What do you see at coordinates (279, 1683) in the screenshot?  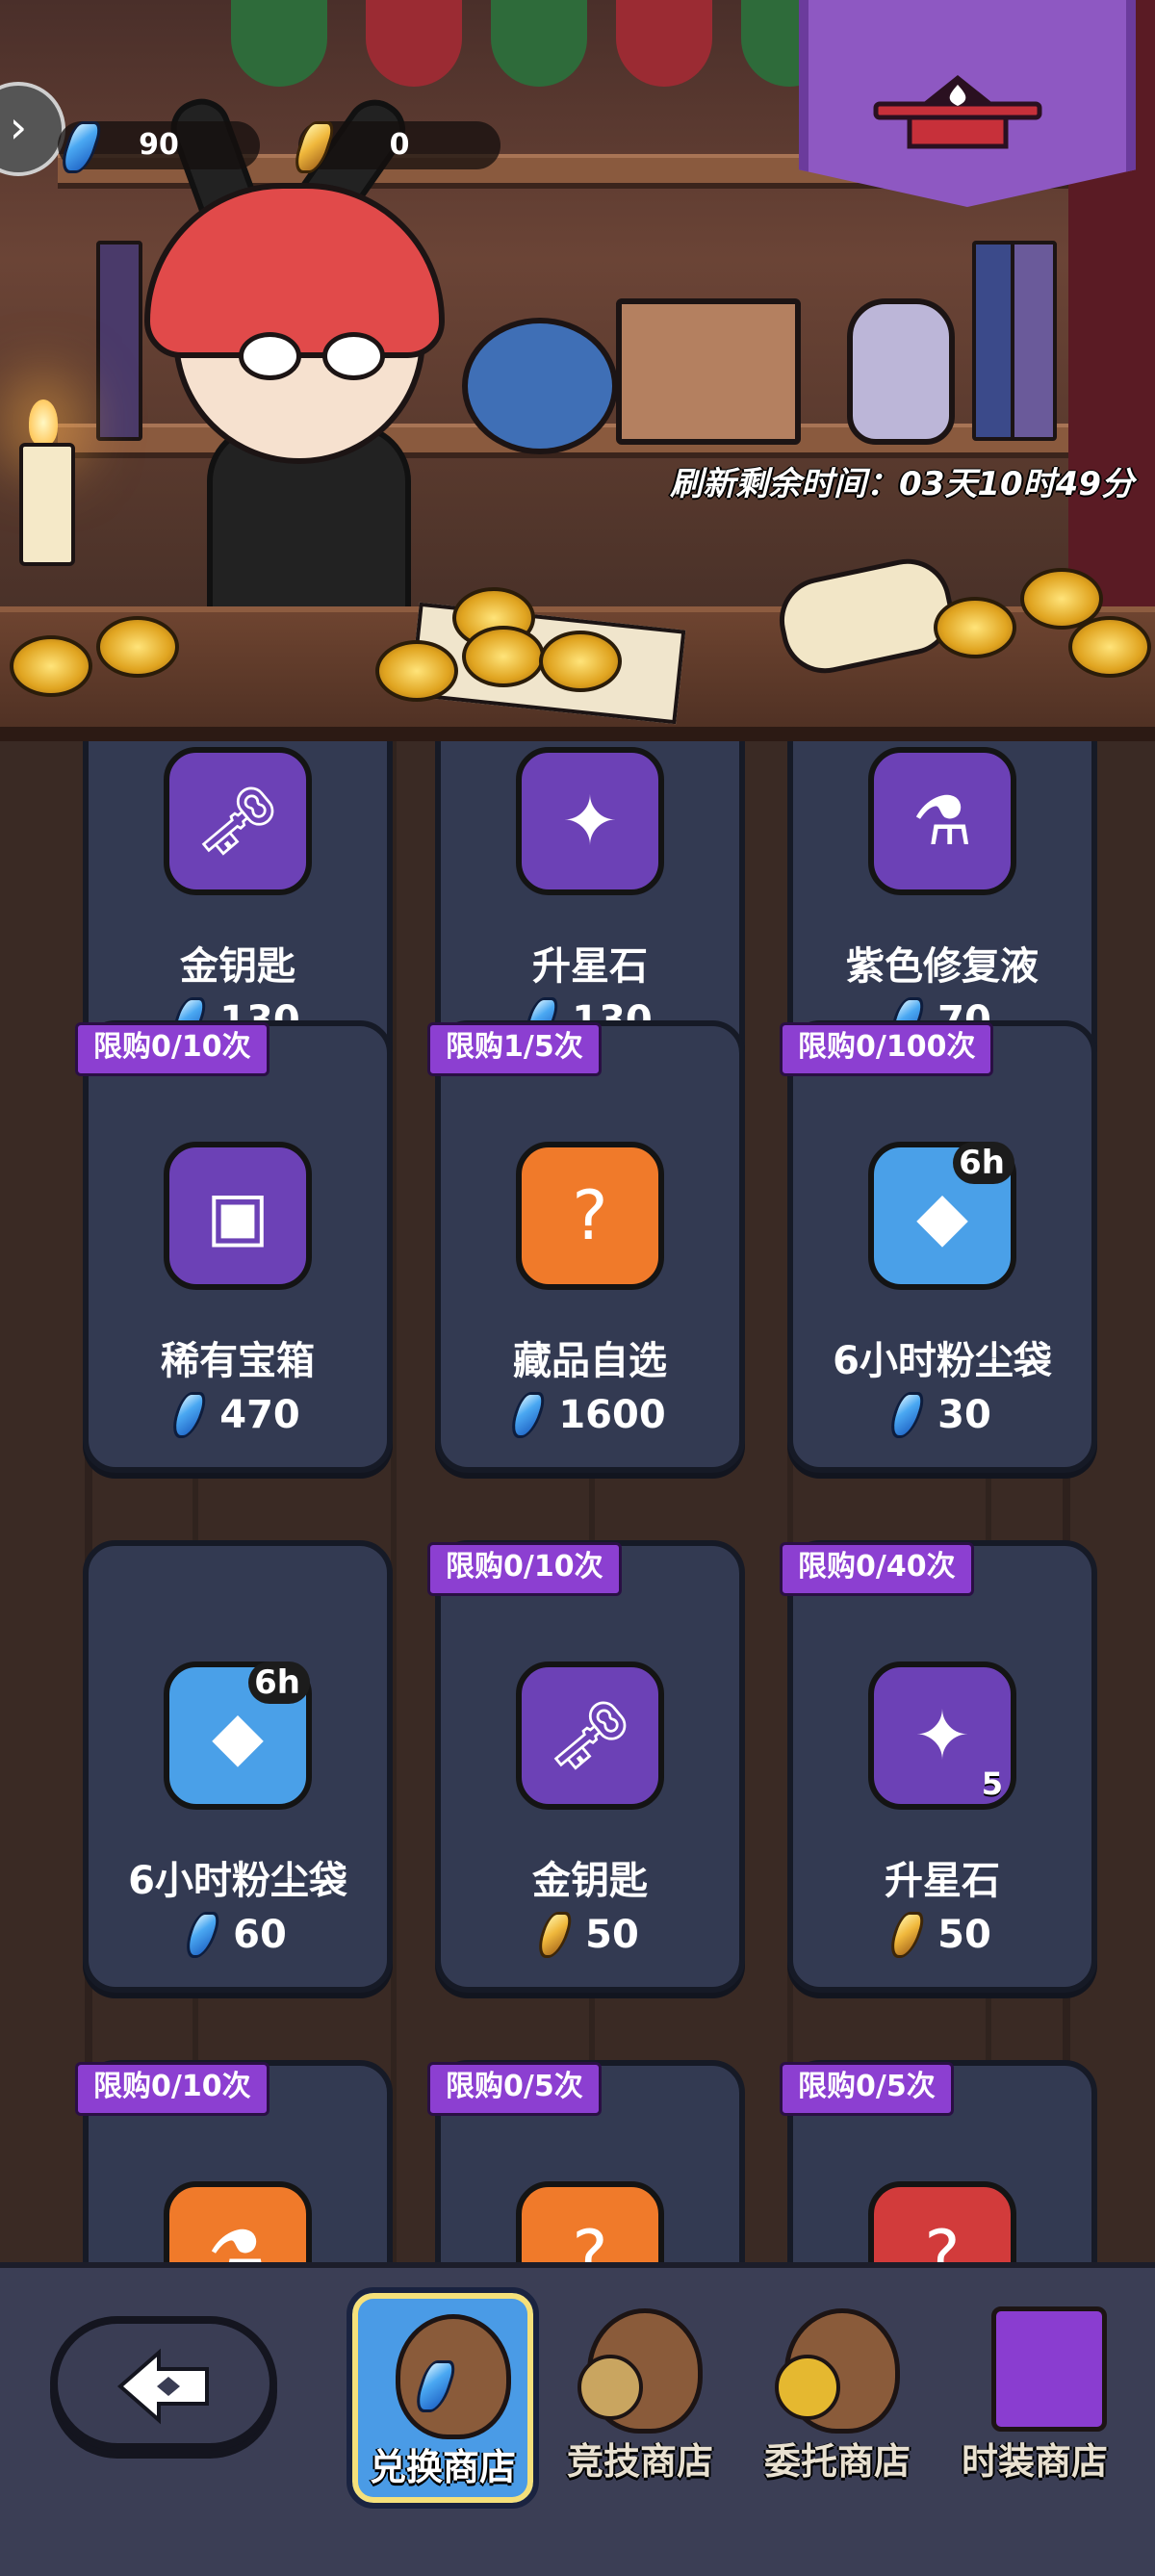 I see `duration-badge: 6h` at bounding box center [279, 1683].